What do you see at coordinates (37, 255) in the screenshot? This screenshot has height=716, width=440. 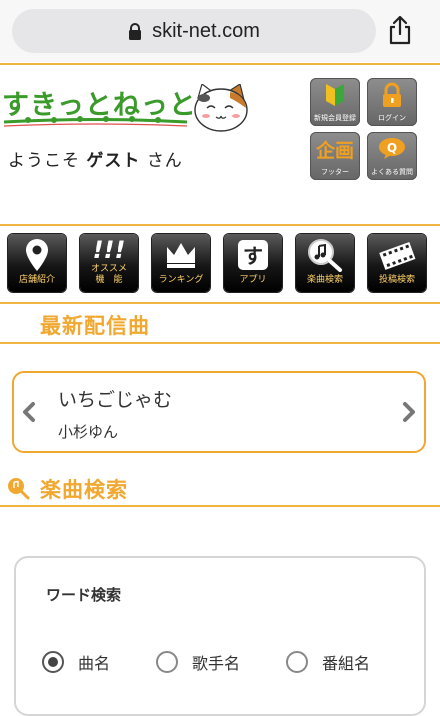 I see `location-pin-icon` at bounding box center [37, 255].